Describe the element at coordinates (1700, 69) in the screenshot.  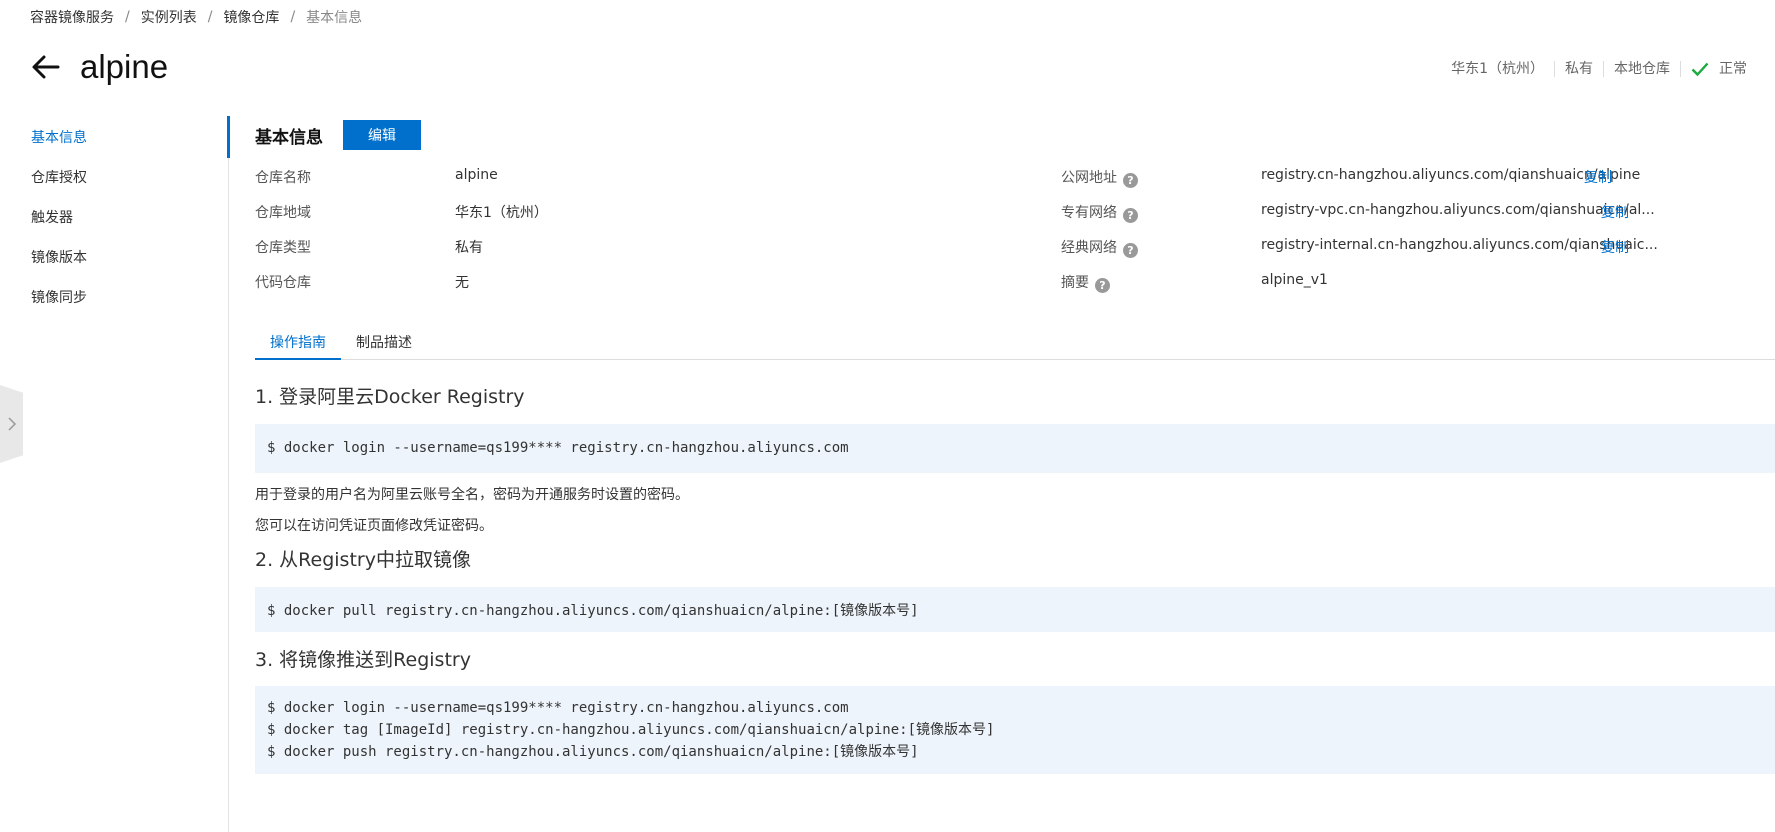
I see `check-icon` at that location.